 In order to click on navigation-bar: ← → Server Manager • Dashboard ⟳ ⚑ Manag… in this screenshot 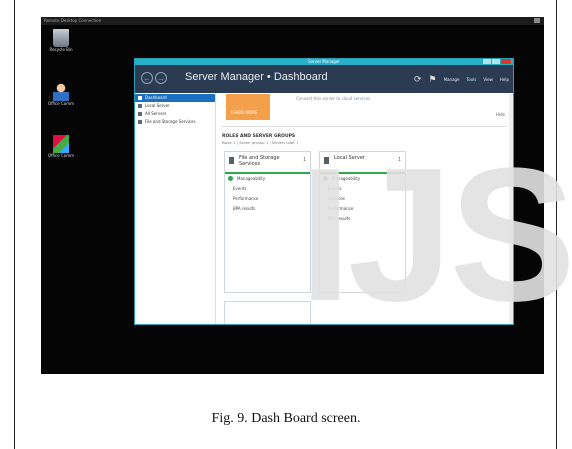, I will do `click(324, 79)`.